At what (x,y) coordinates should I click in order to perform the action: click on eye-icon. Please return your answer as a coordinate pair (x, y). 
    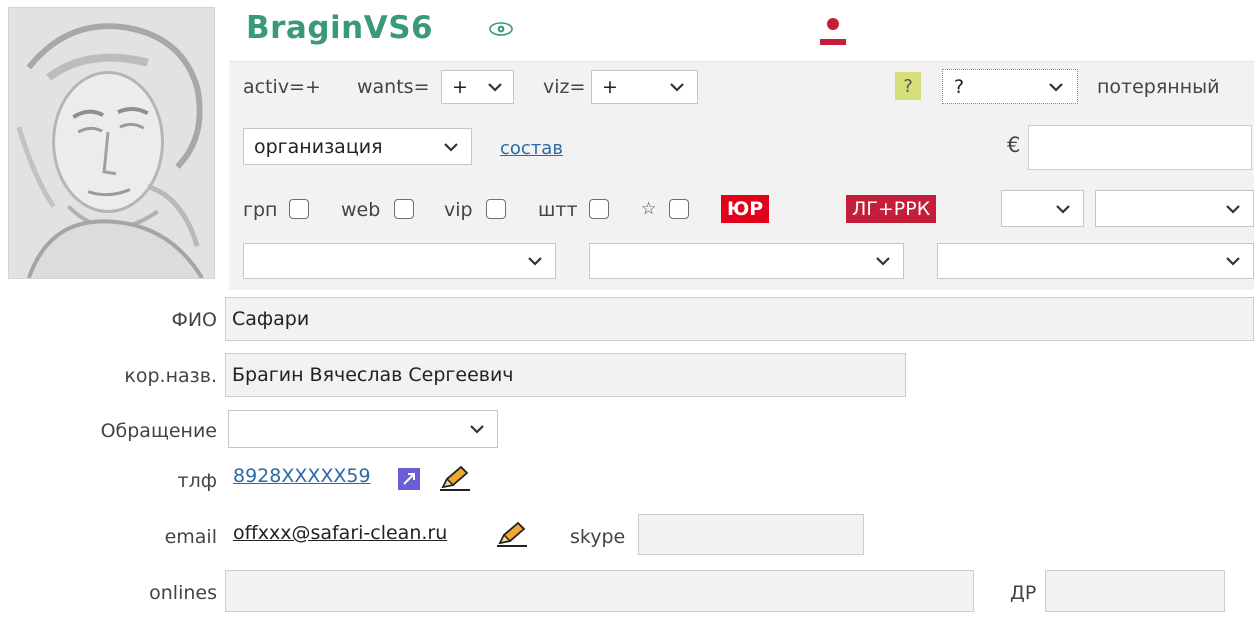
    Looking at the image, I should click on (501, 29).